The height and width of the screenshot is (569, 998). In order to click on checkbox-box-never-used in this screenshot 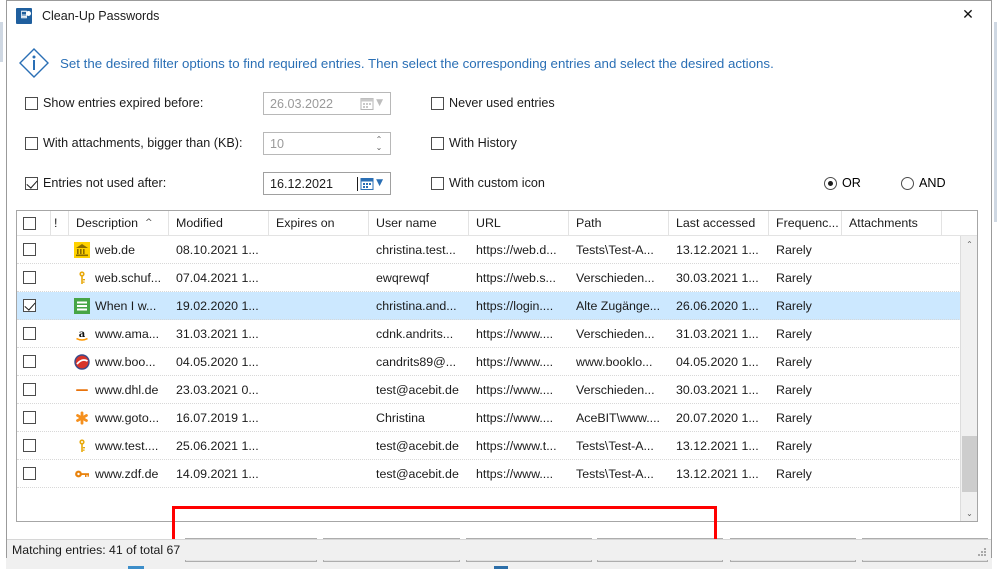, I will do `click(437, 103)`.